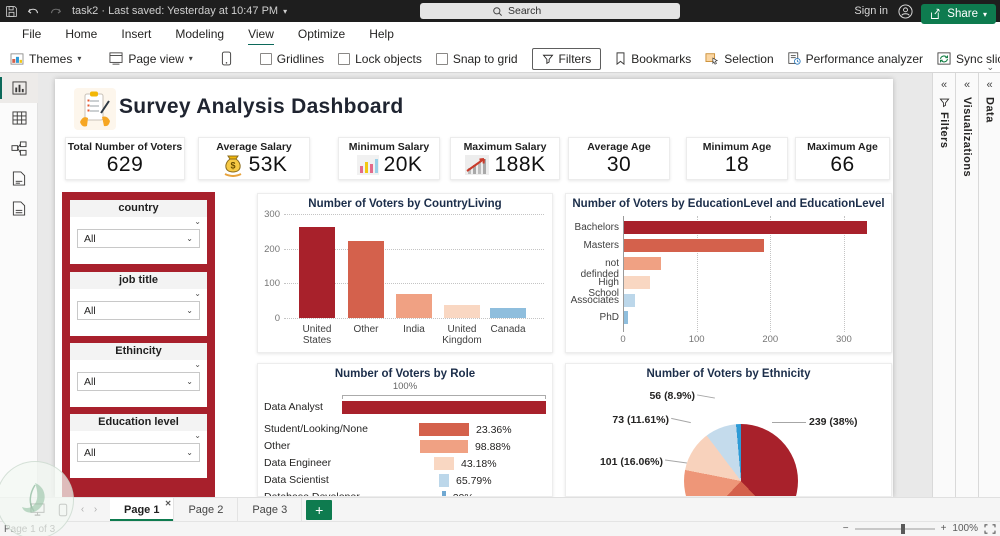 This screenshot has width=1000, height=536. I want to click on visualizations-pane-collapsed: « Visualizations, so click(966, 285).